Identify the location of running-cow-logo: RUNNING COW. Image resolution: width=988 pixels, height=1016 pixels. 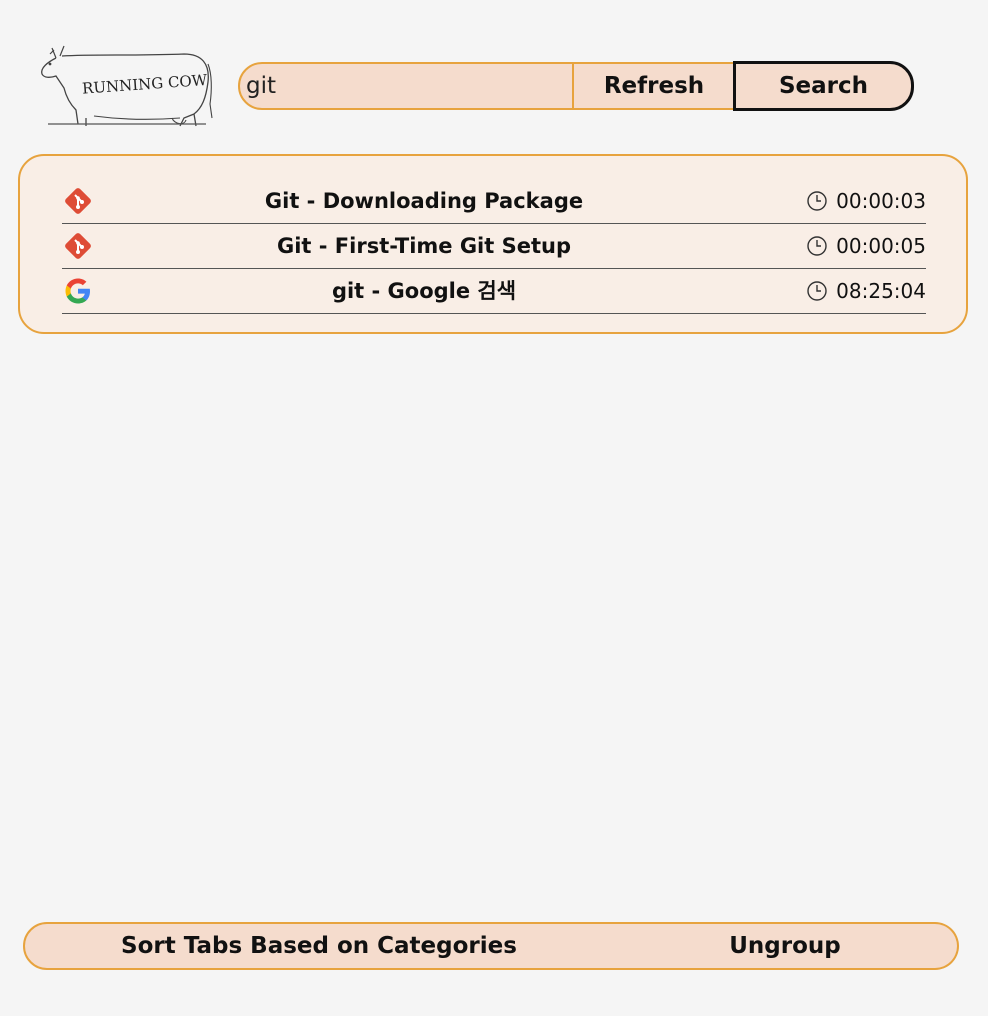
(124, 84).